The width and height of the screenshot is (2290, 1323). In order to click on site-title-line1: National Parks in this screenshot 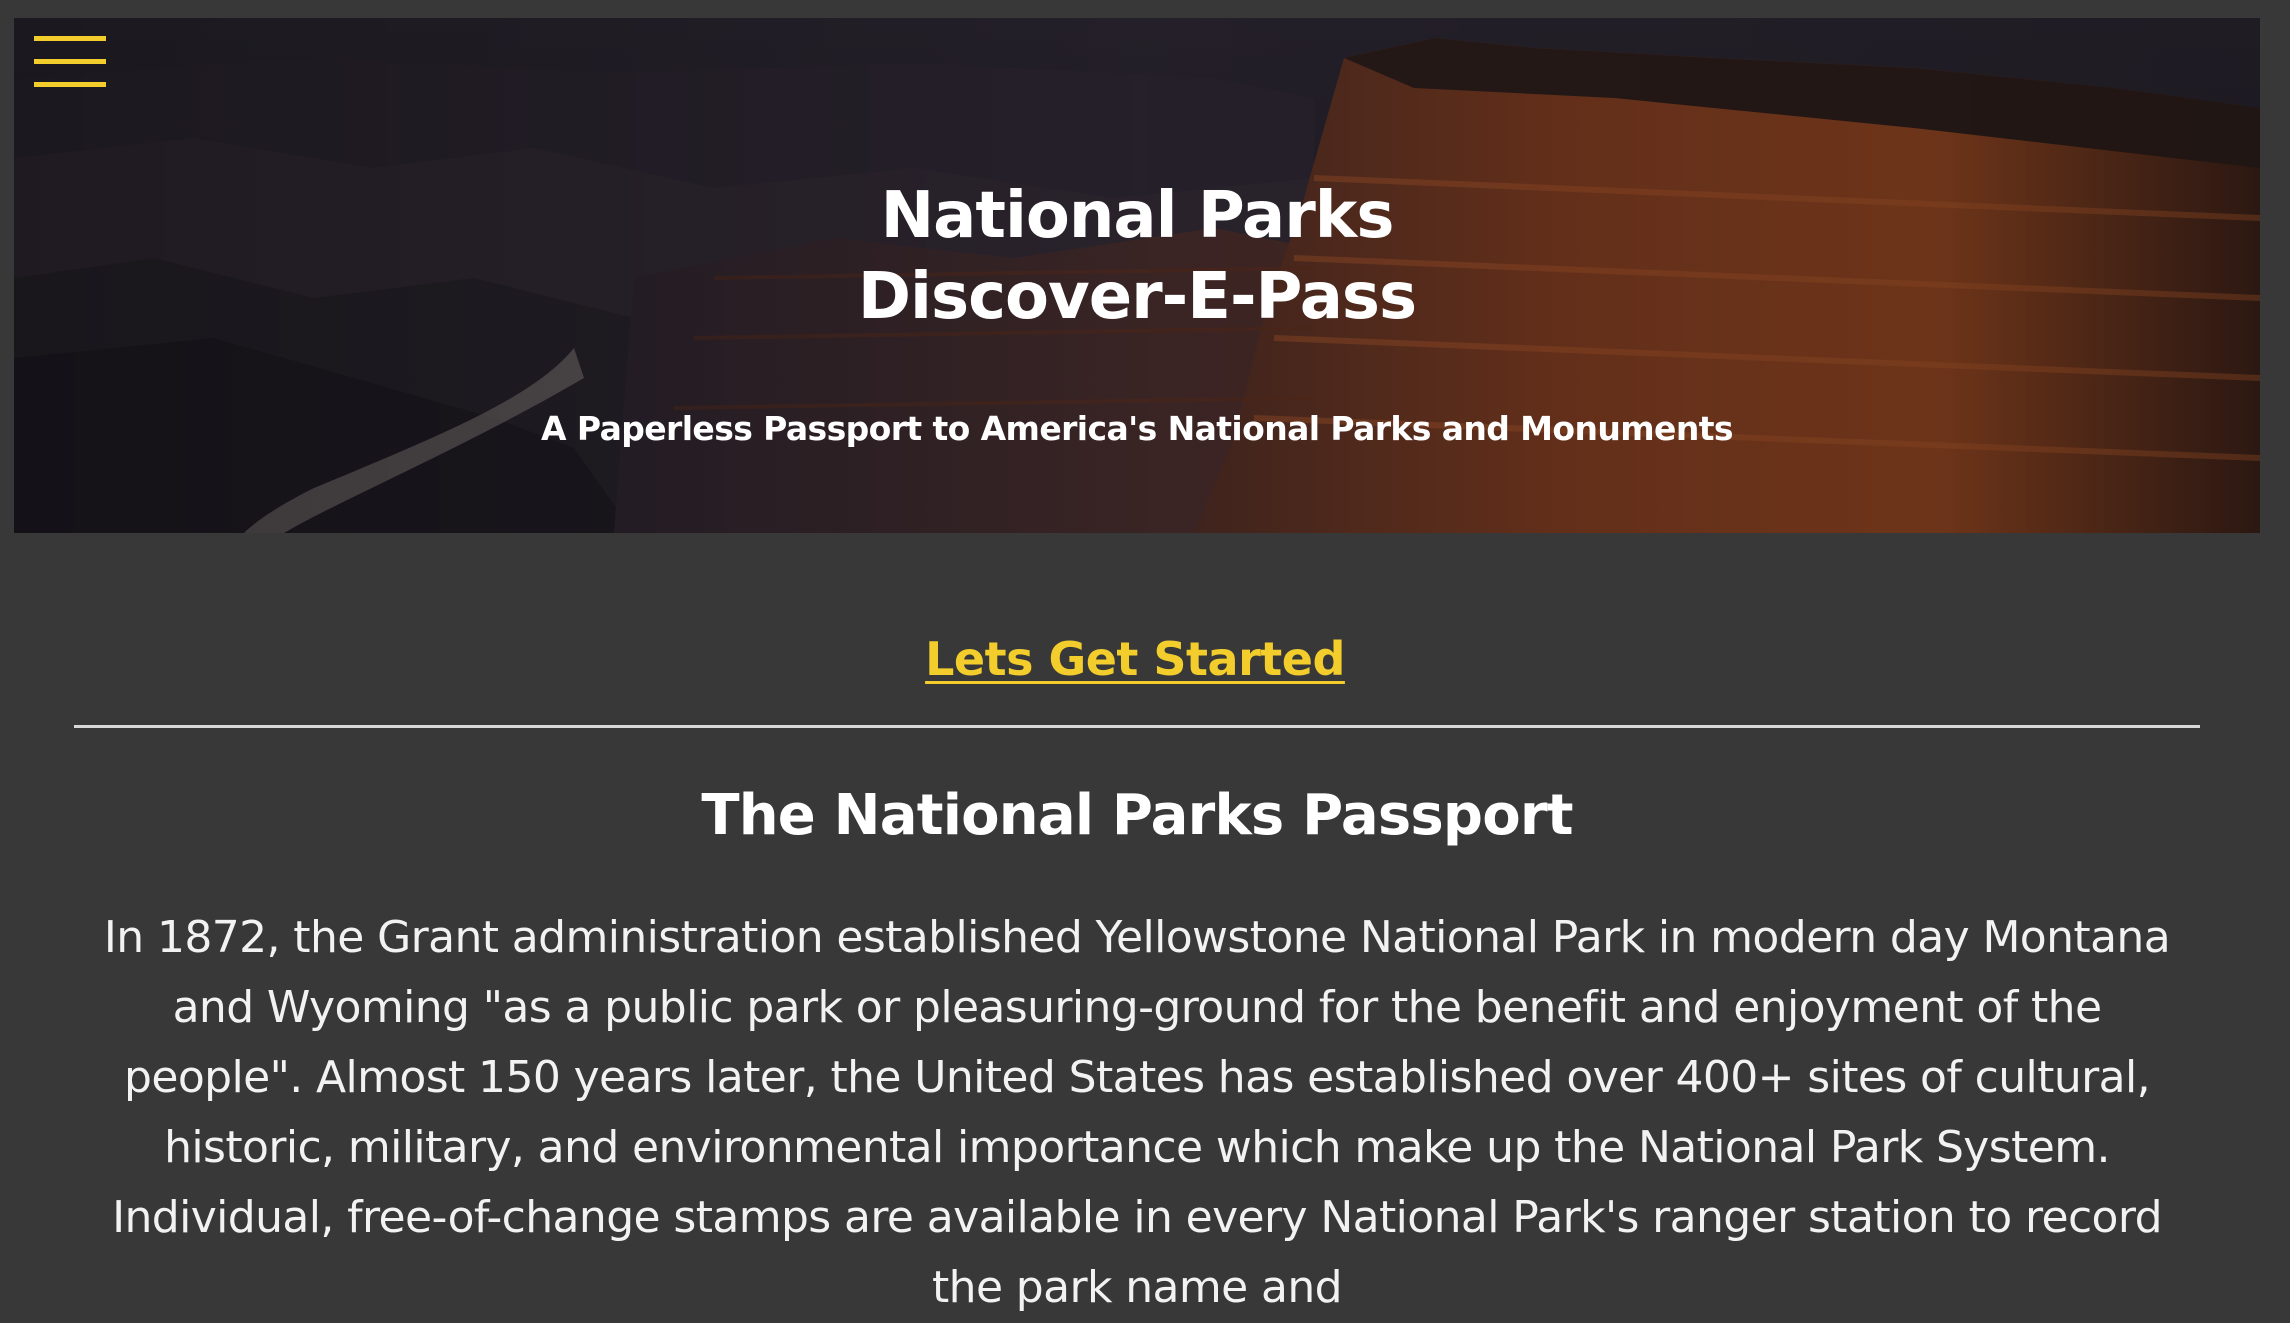, I will do `click(1137, 216)`.